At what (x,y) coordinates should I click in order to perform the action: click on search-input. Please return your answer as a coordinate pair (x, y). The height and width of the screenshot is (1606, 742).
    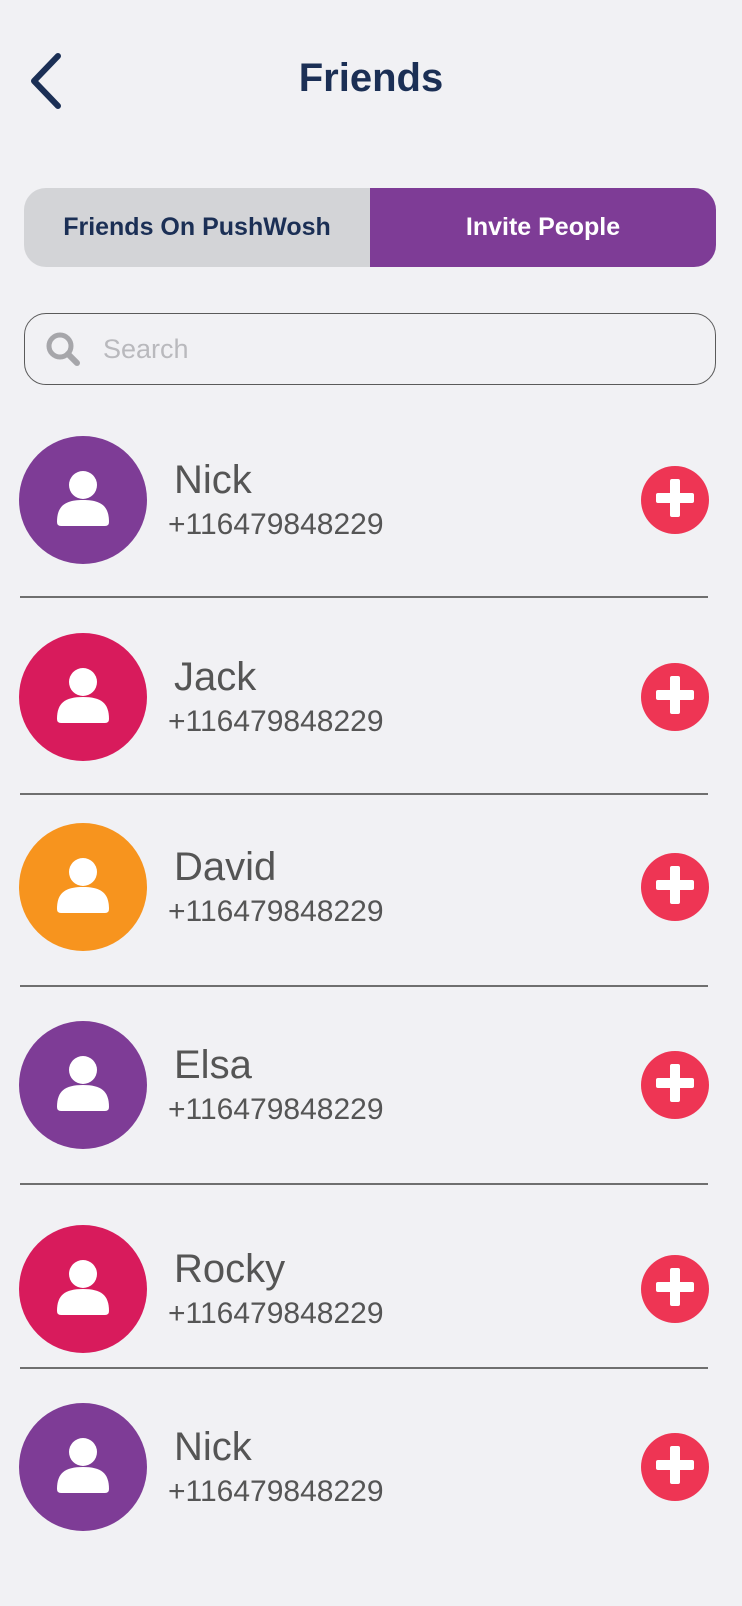
    Looking at the image, I should click on (383, 349).